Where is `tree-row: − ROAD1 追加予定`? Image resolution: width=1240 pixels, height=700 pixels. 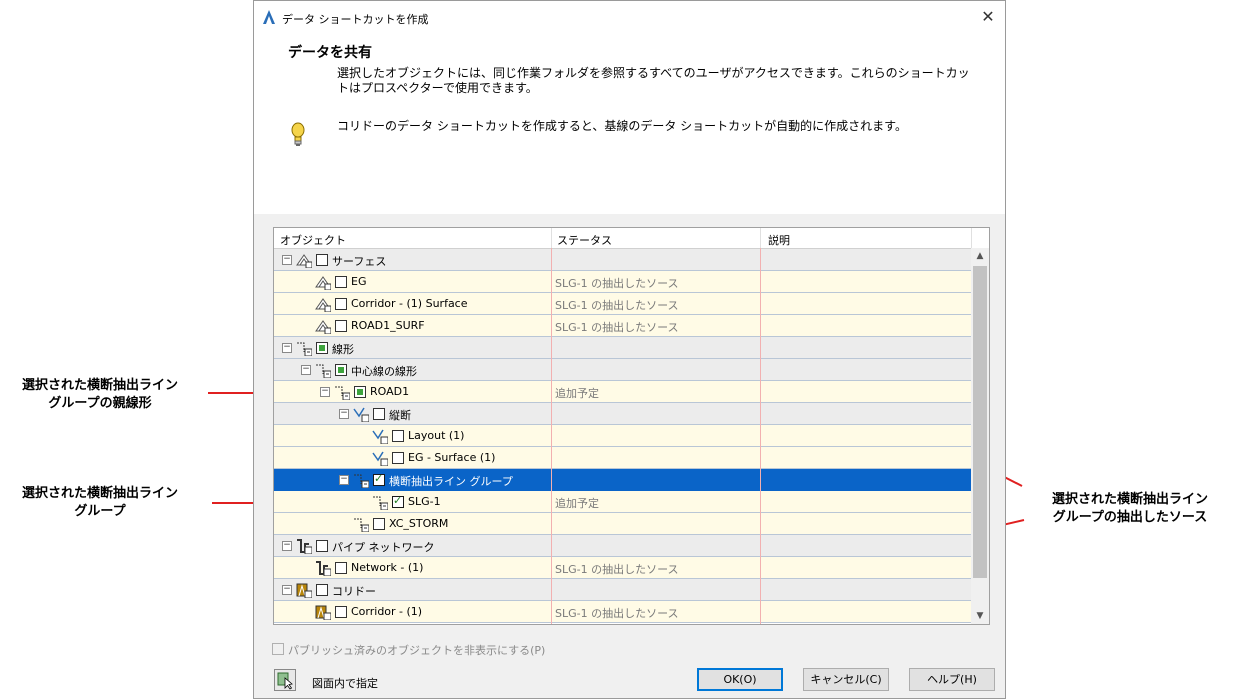 tree-row: − ROAD1 追加予定 is located at coordinates (622, 392).